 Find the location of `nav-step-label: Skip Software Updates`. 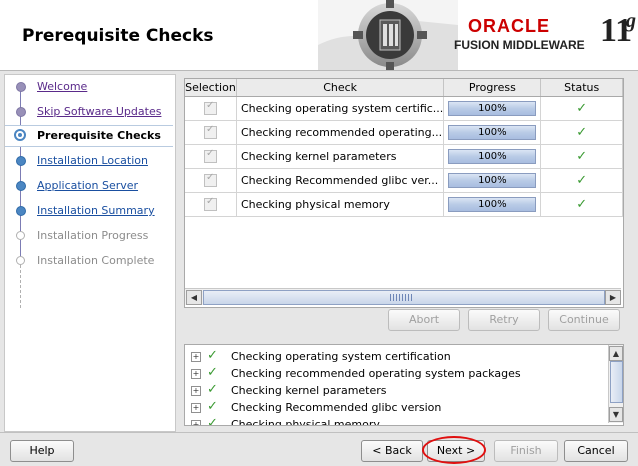

nav-step-label: Skip Software Updates is located at coordinates (99, 111).